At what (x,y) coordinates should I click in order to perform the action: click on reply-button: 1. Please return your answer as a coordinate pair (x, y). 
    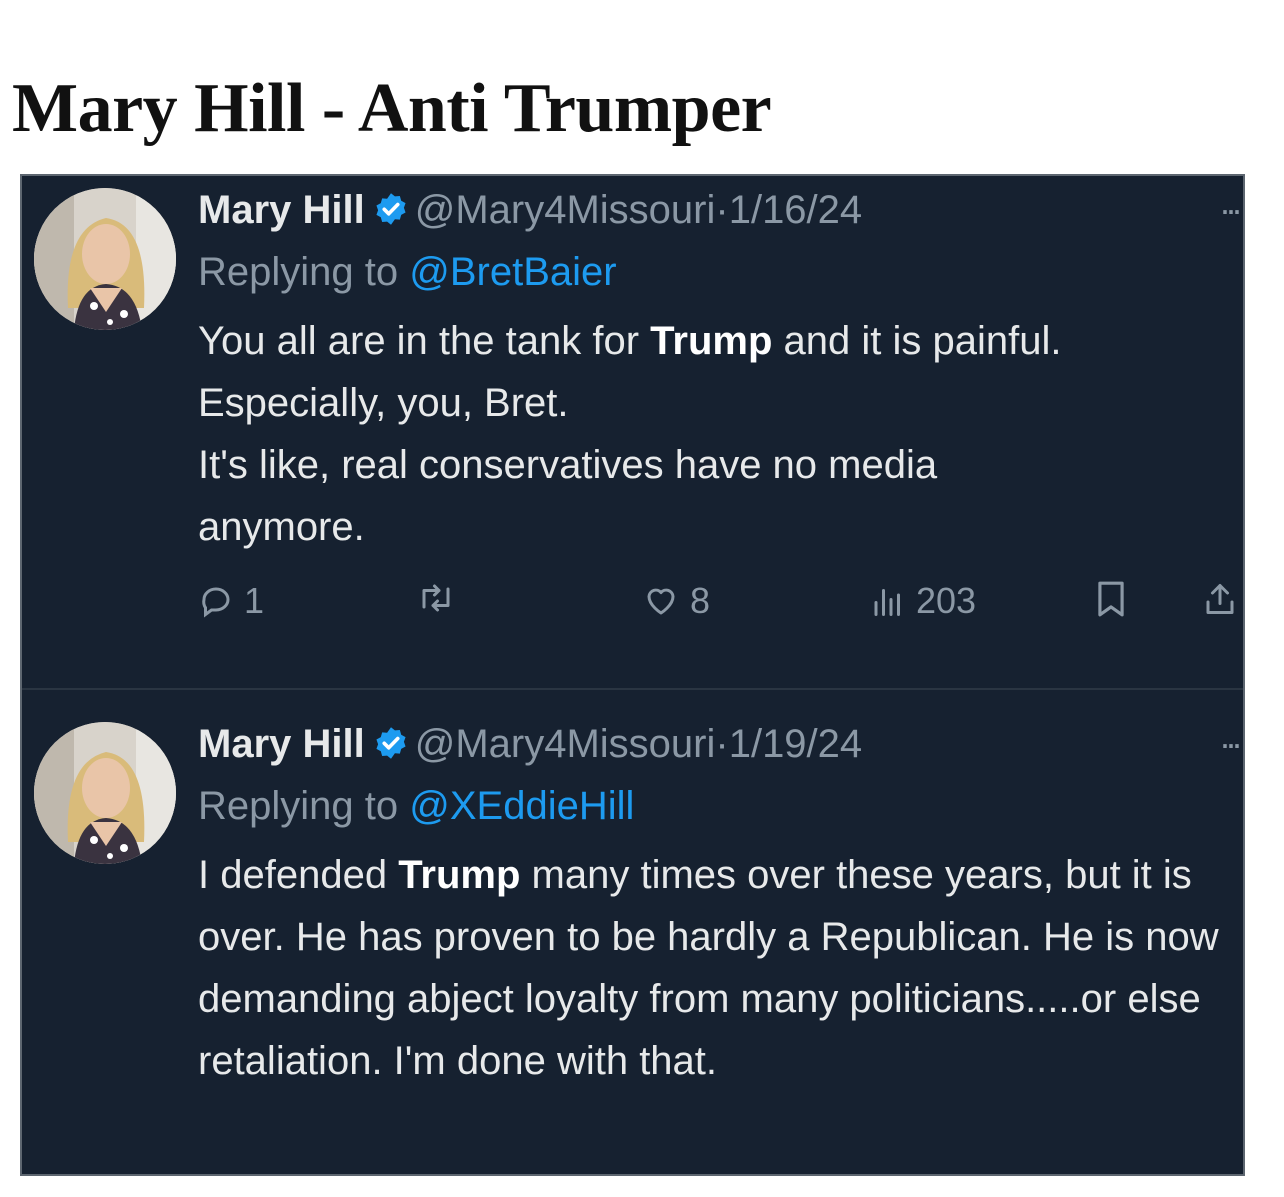
    Looking at the image, I should click on (231, 601).